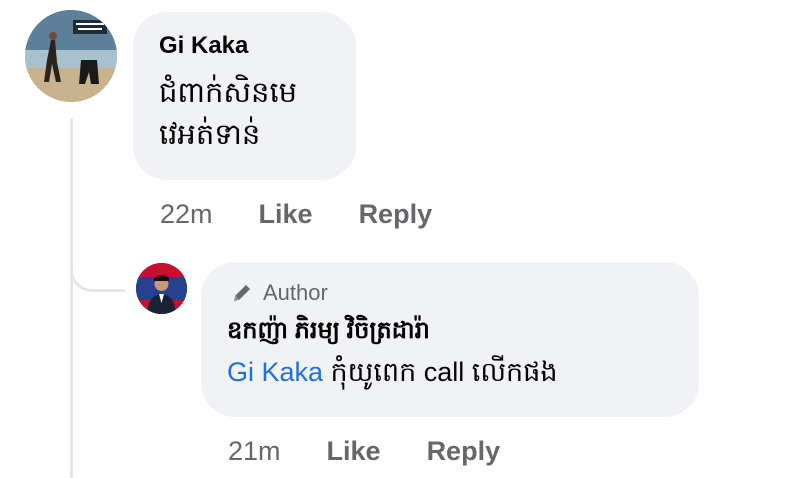  I want to click on reply-text: កុំយូពេក call លើកផង, so click(440, 372).